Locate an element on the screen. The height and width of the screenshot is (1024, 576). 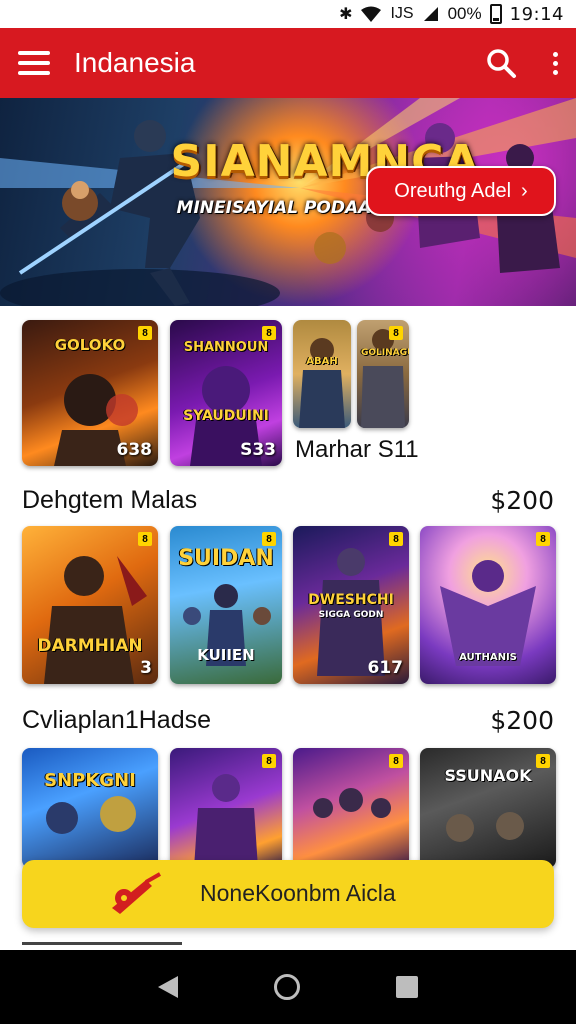
tile-title: DWESHCHI is located at coordinates (351, 600).